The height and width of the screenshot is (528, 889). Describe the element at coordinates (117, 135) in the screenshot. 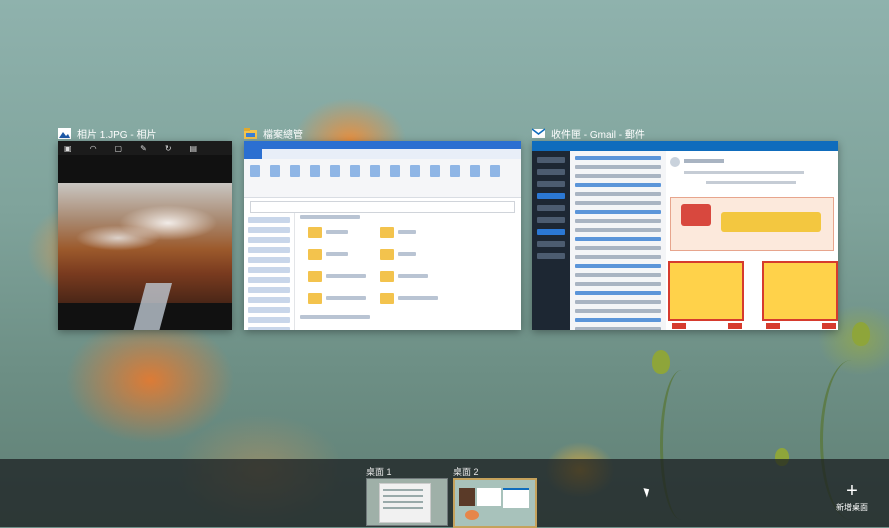

I see `window-title-label: 相片 1.JPG - 相片` at that location.